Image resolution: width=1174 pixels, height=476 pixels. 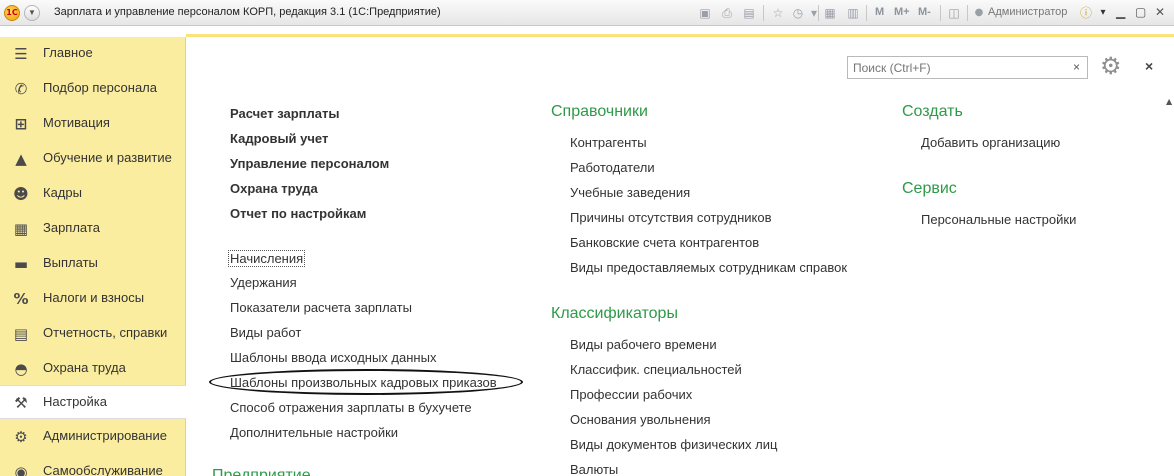 What do you see at coordinates (366, 382) in the screenshot?
I see `highlight-oval` at bounding box center [366, 382].